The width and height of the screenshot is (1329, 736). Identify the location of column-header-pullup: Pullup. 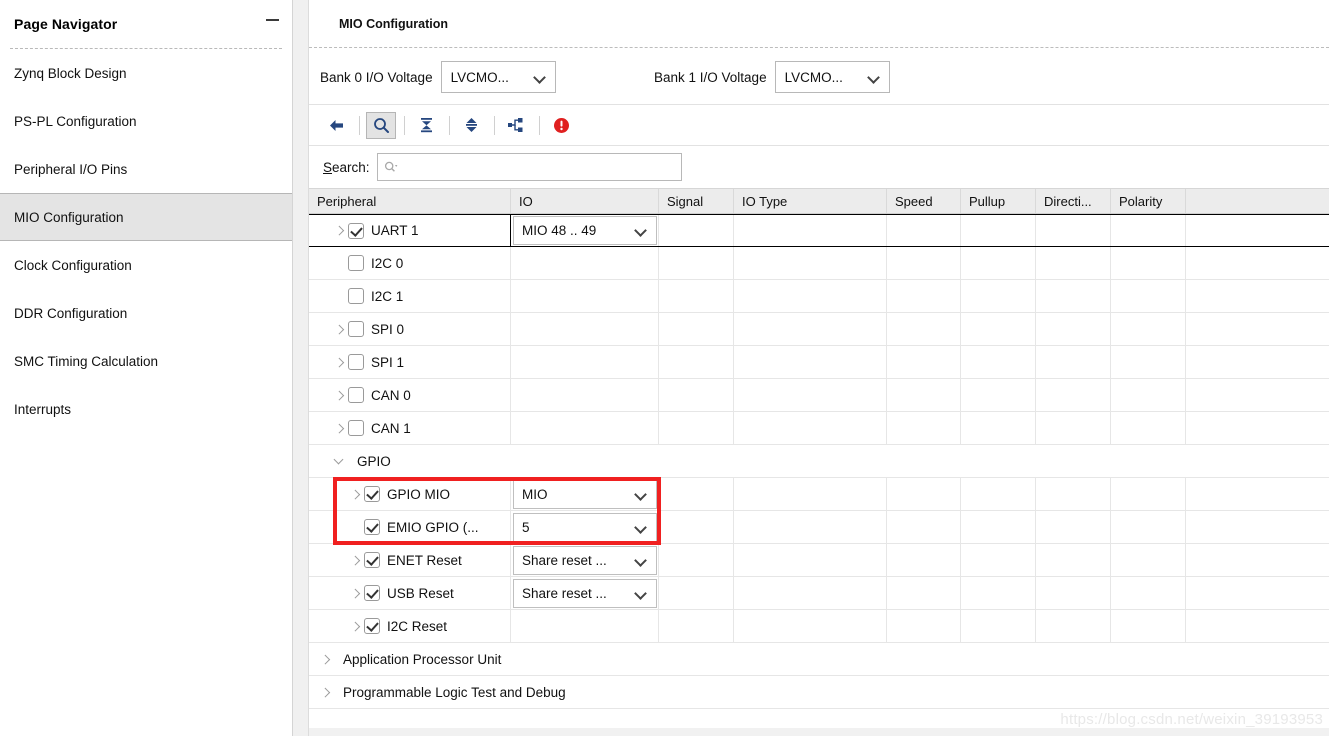
(998, 201).